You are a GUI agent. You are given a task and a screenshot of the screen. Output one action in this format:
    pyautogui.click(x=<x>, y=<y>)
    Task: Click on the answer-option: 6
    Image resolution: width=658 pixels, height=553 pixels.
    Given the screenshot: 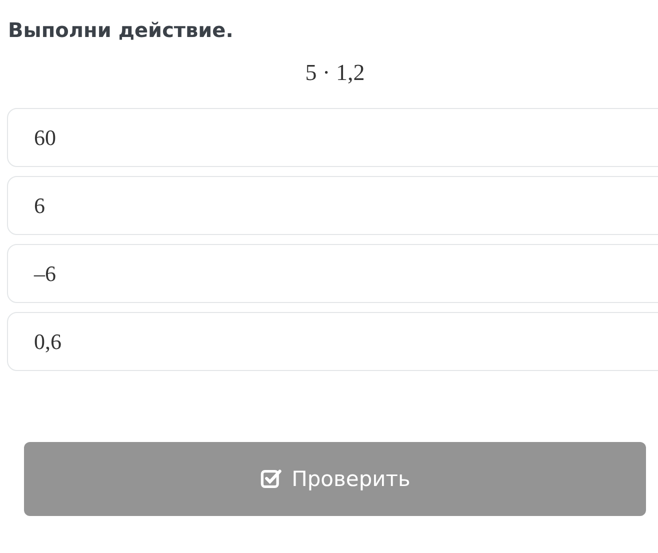 What is the action you would take?
    pyautogui.click(x=332, y=205)
    